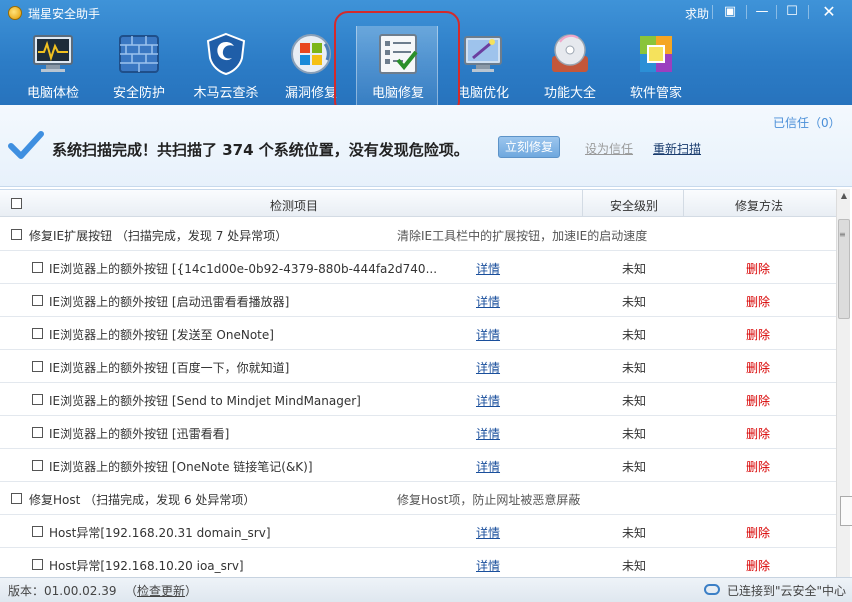  What do you see at coordinates (634, 206) in the screenshot?
I see `column-header-level: 安全级别` at bounding box center [634, 206].